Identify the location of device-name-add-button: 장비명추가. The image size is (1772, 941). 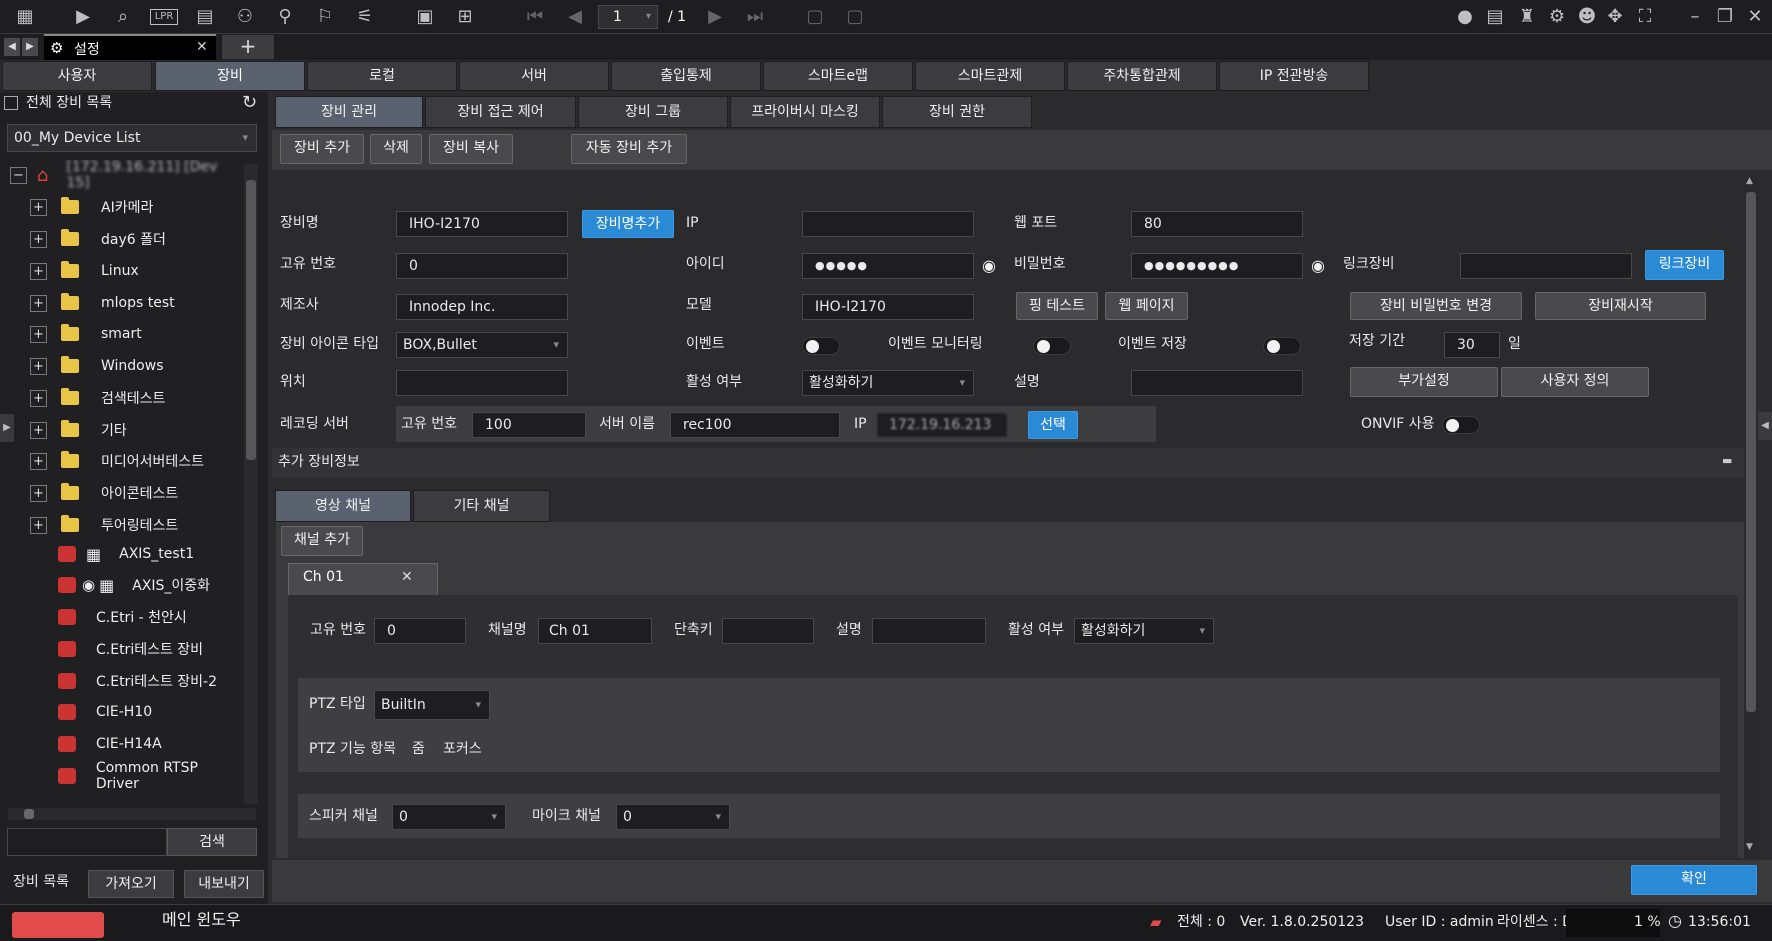
(628, 224).